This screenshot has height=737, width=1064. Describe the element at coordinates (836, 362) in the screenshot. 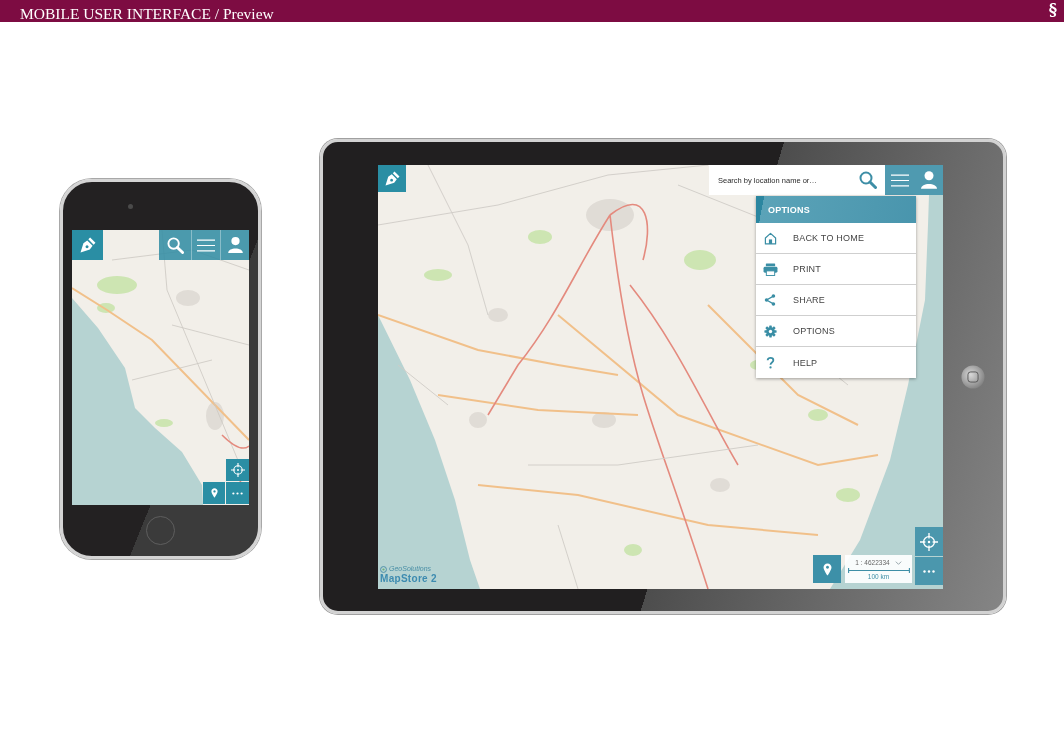

I see `menu-item: HELP` at that location.